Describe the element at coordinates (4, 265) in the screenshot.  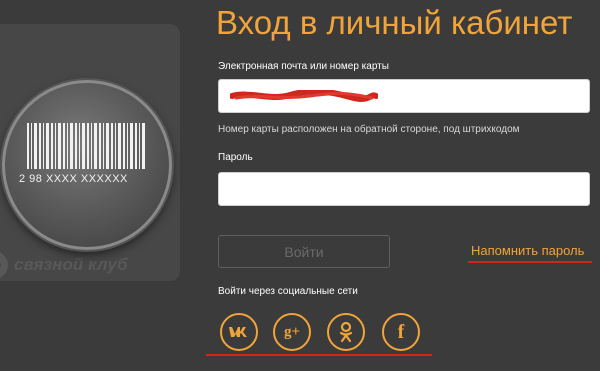
I see `club-logo-icon` at that location.